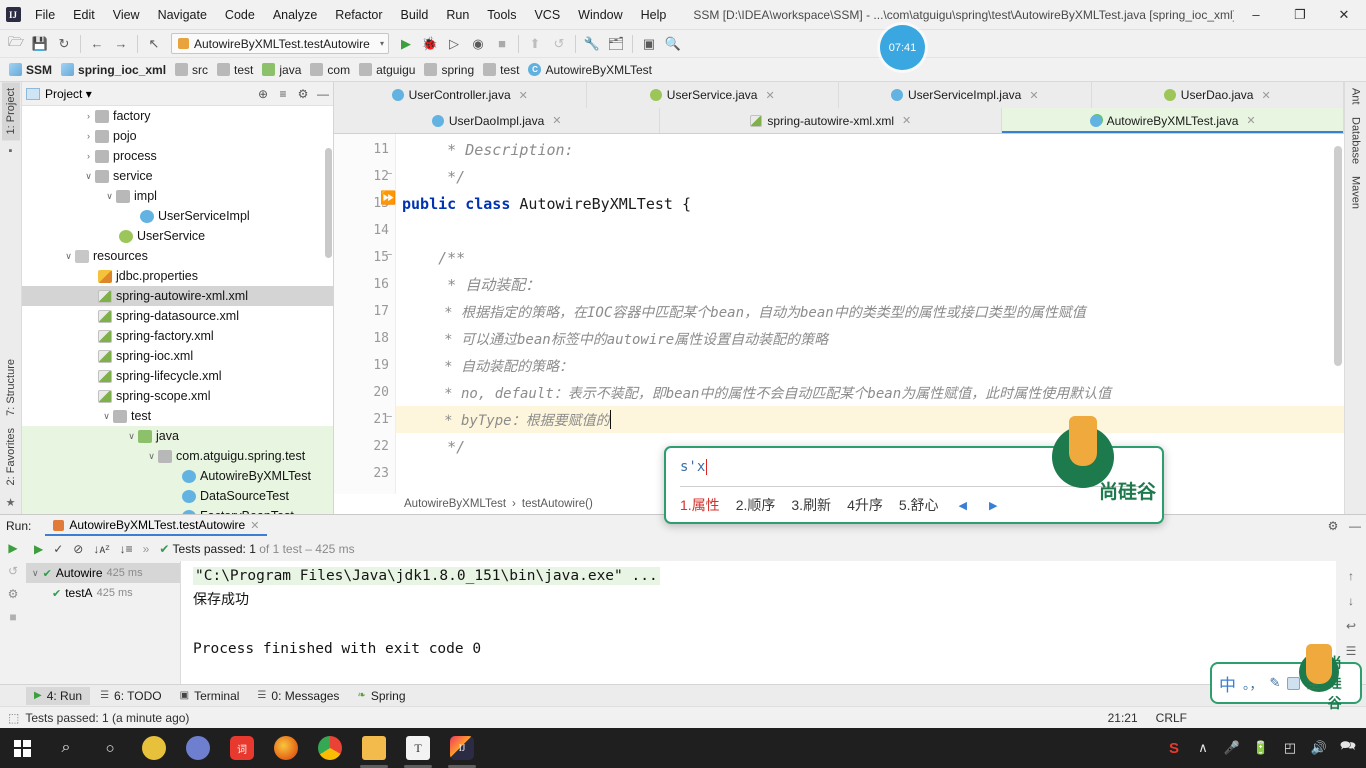 This screenshot has height=768, width=1366. Describe the element at coordinates (240, 15) in the screenshot. I see `menu-code: Code` at that location.